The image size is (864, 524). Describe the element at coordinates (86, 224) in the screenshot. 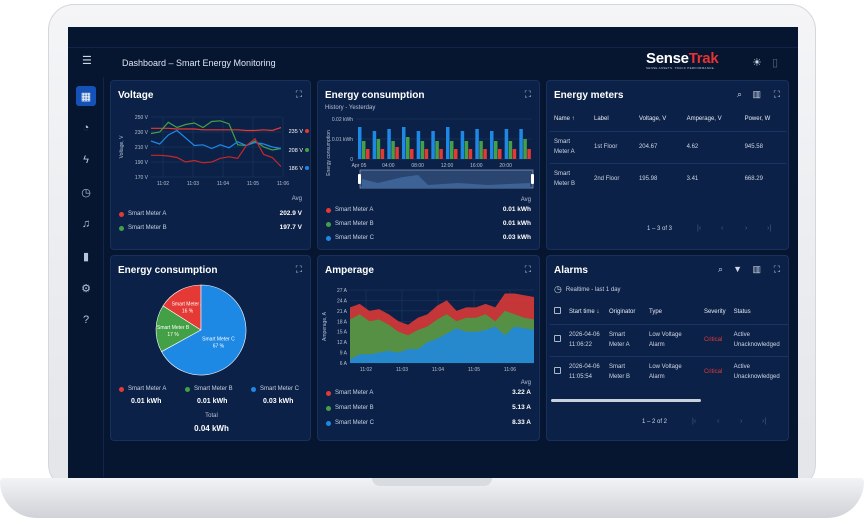

I see `sidebar-item-bell: ♫` at that location.